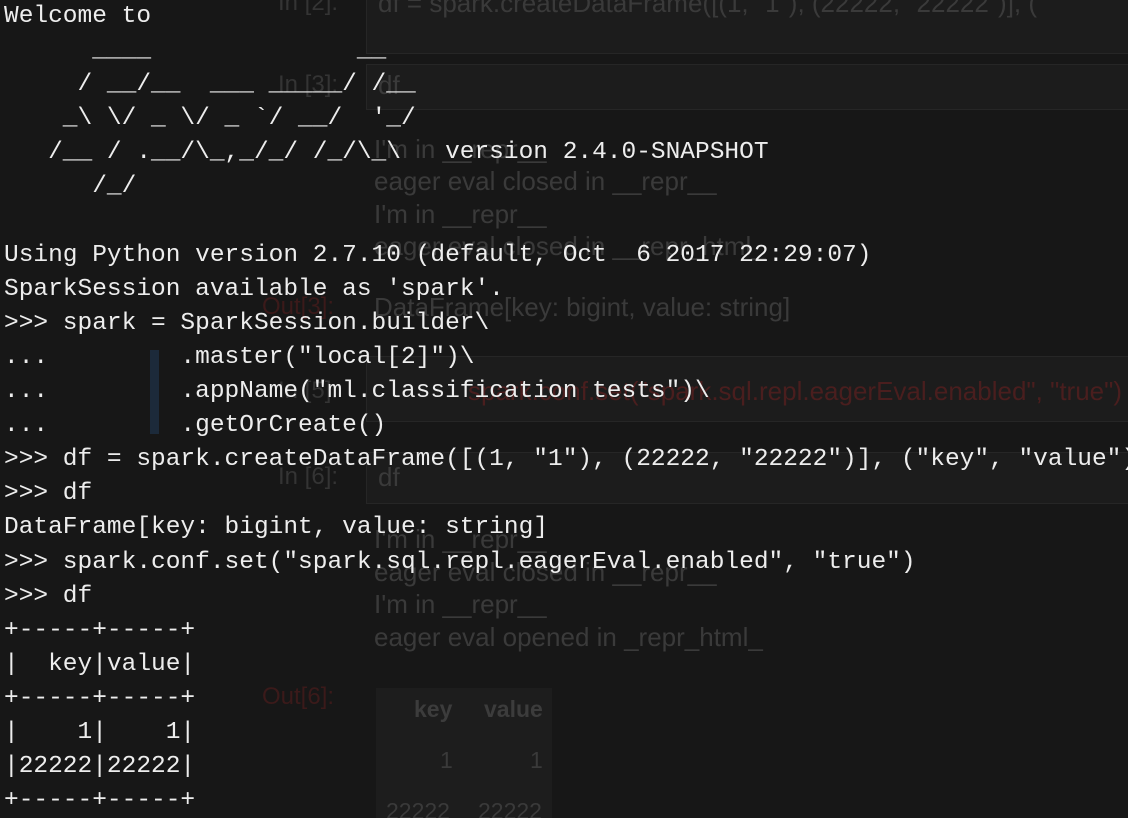  What do you see at coordinates (357, 392) in the screenshot?
I see `terminal-line: ... .appName("ml.classification tests")\` at bounding box center [357, 392].